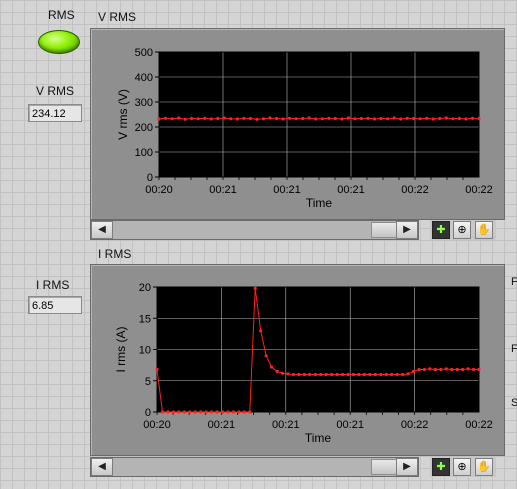  Describe the element at coordinates (514, 282) in the screenshot. I see `clipped-edge-text: F` at that location.